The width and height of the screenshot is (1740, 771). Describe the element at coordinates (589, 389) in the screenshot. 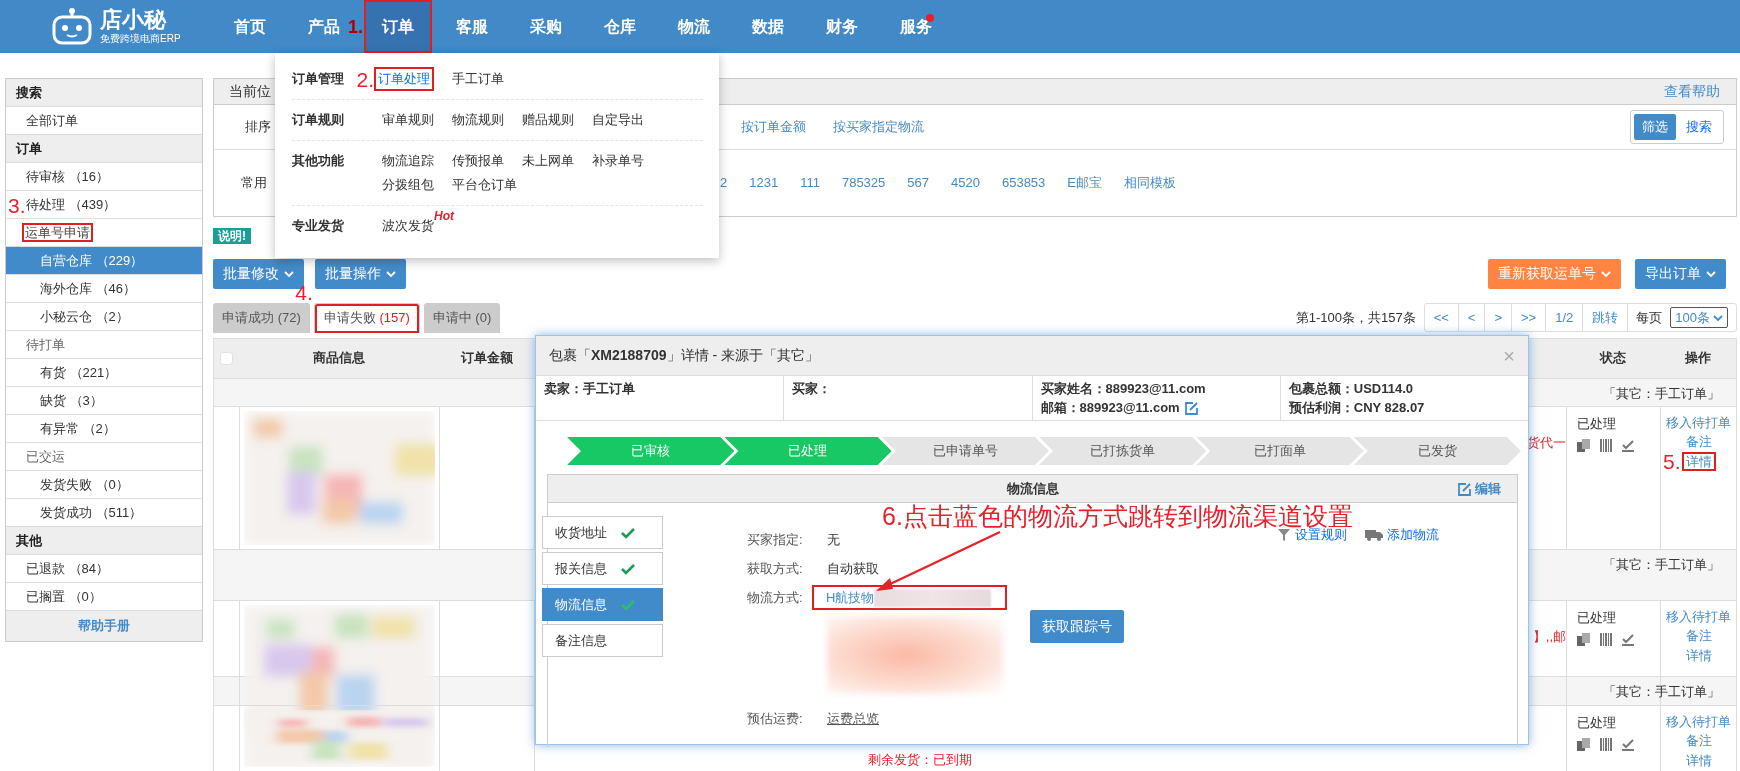

I see `info-text: 卖家：手工订单` at that location.